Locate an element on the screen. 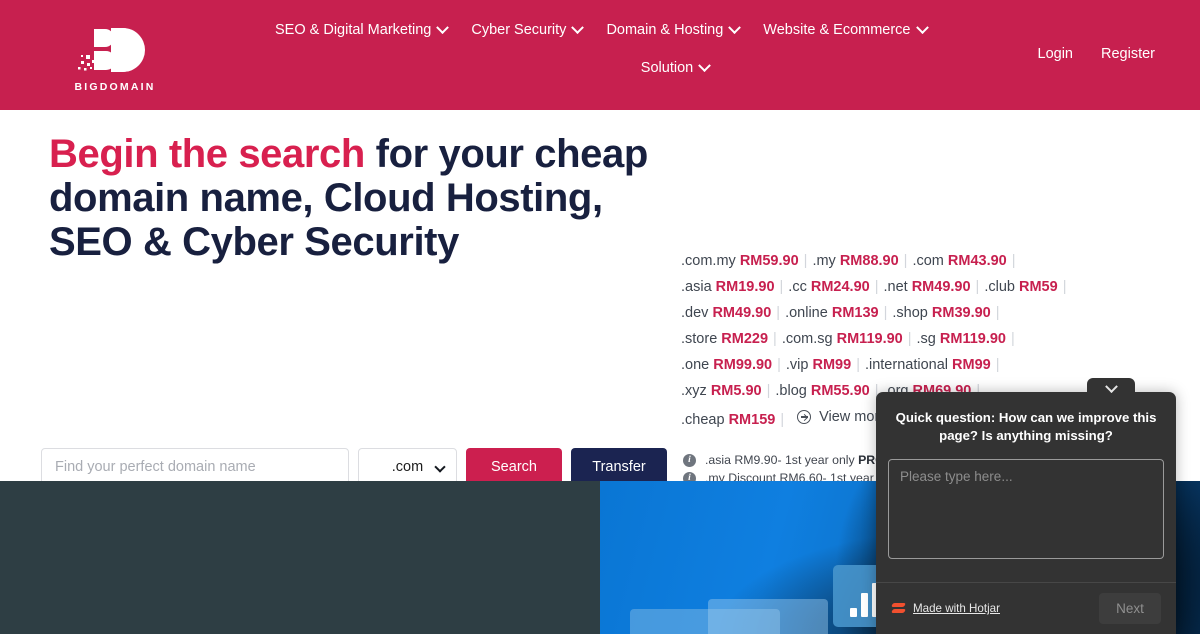  hotjar-collapse-button is located at coordinates (1111, 389).